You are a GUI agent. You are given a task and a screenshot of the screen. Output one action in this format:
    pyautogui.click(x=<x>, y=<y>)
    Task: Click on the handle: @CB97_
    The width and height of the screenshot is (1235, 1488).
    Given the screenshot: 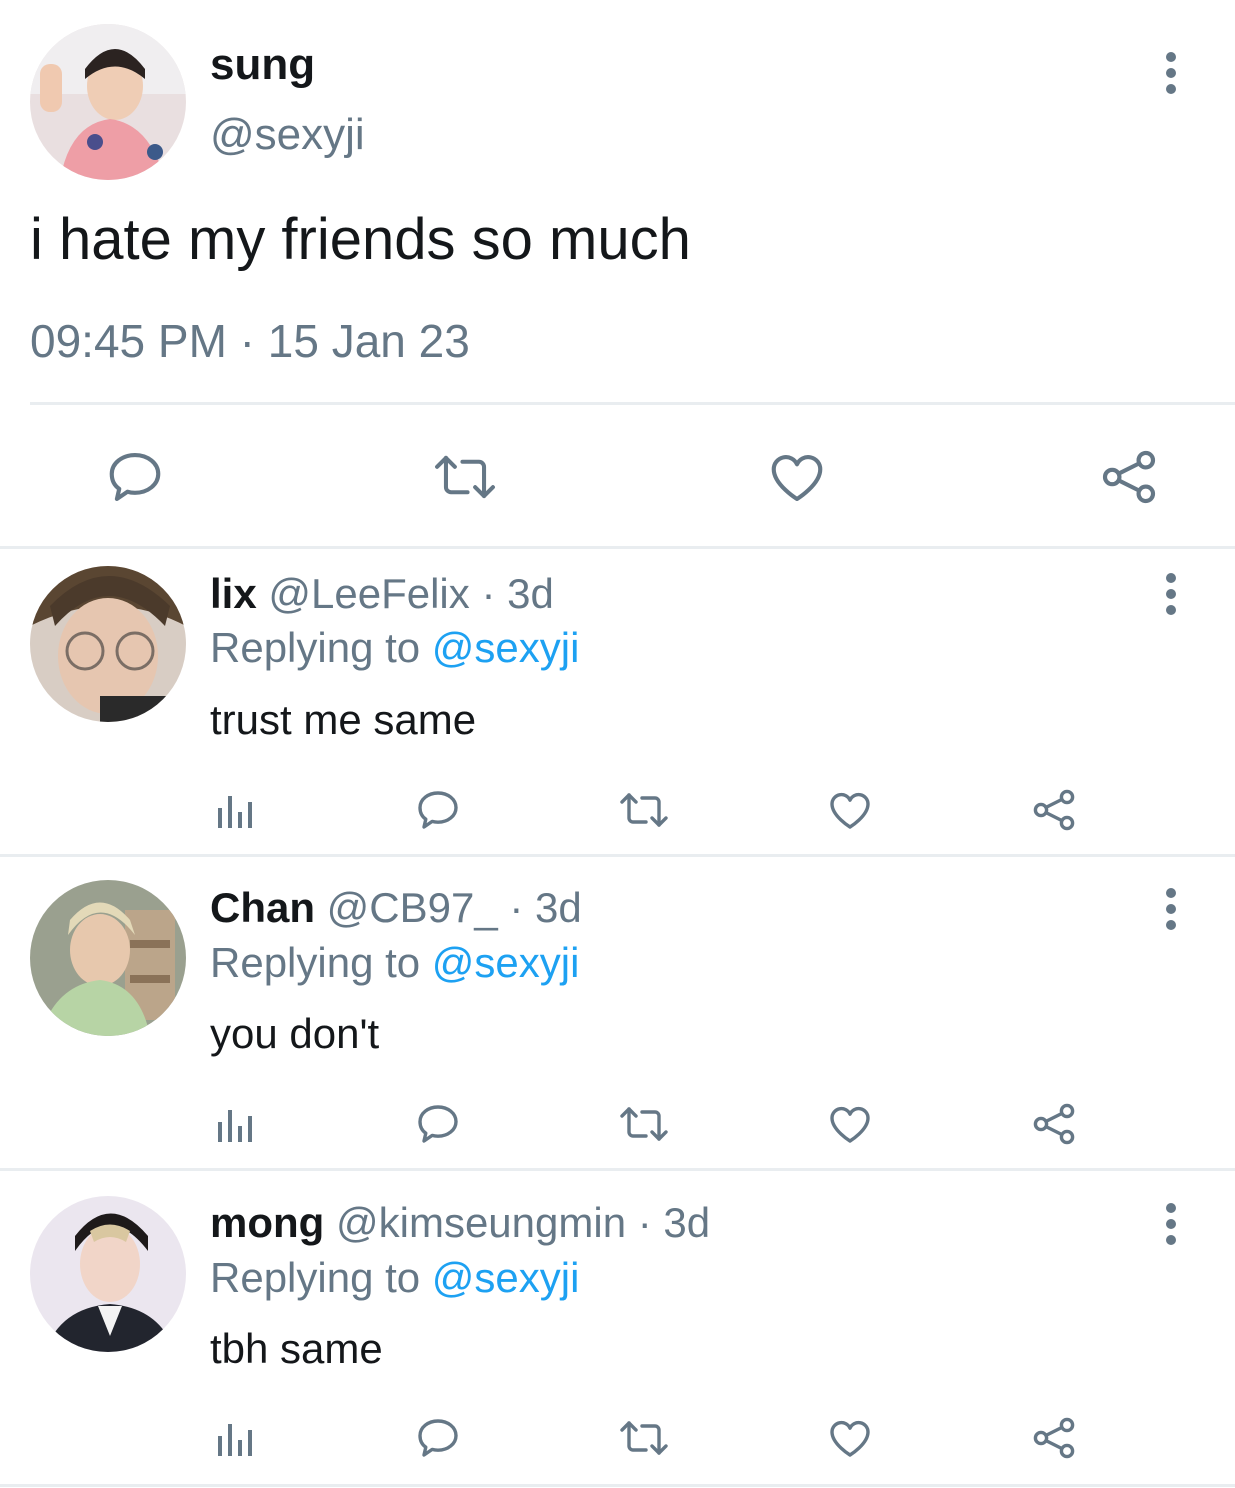 What is the action you would take?
    pyautogui.click(x=412, y=907)
    